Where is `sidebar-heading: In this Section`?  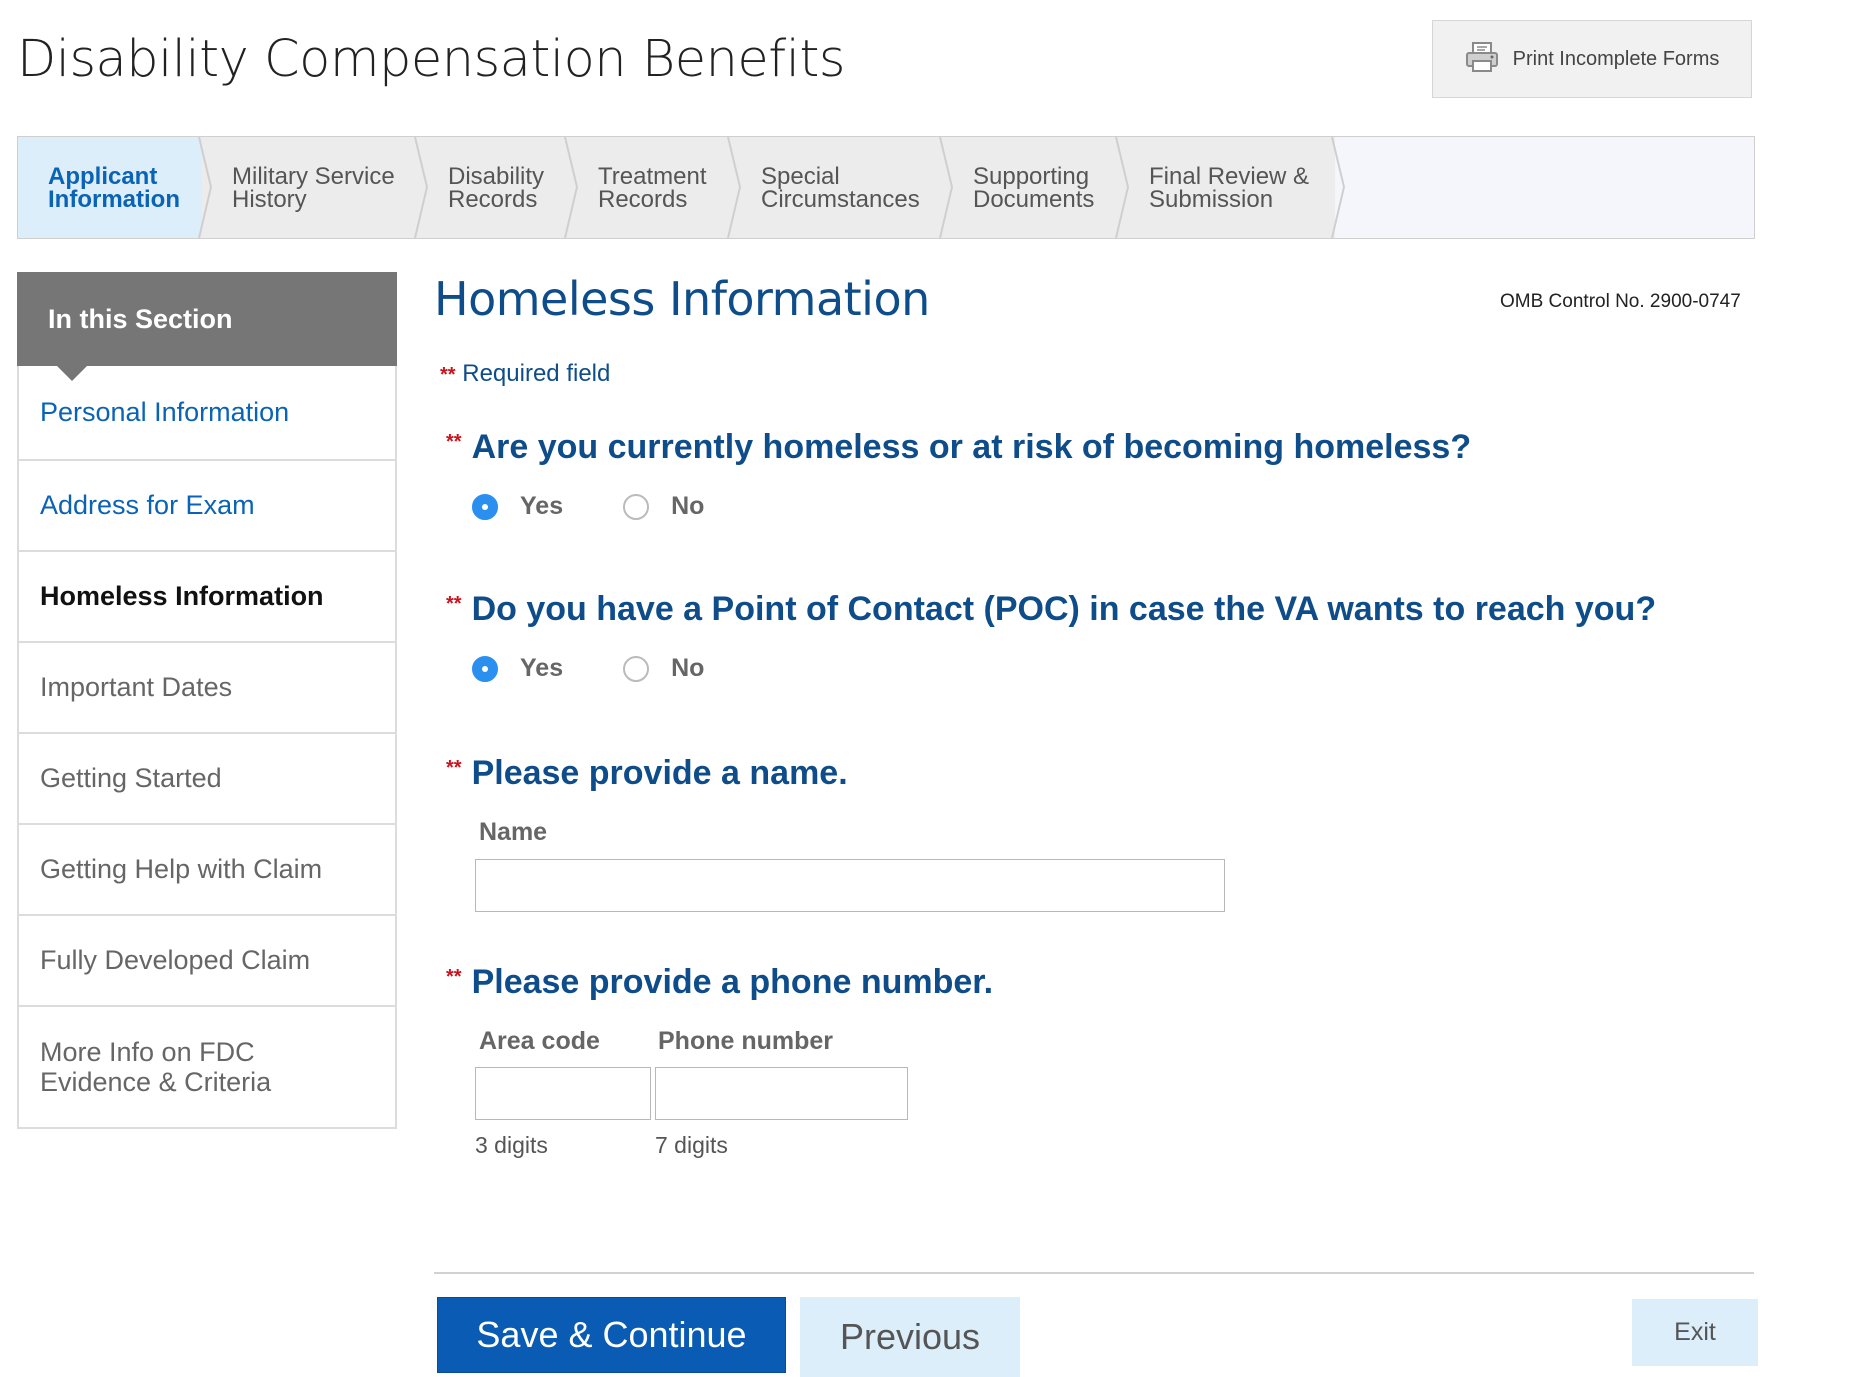
sidebar-heading: In this Section is located at coordinates (207, 326).